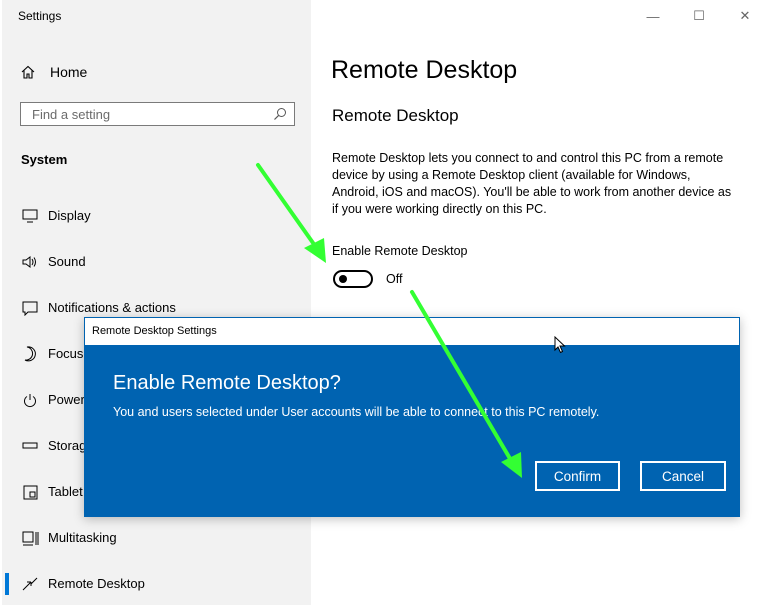 Image resolution: width=768 pixels, height=605 pixels. I want to click on sidebar-item-label: Notifications & actions, so click(112, 307).